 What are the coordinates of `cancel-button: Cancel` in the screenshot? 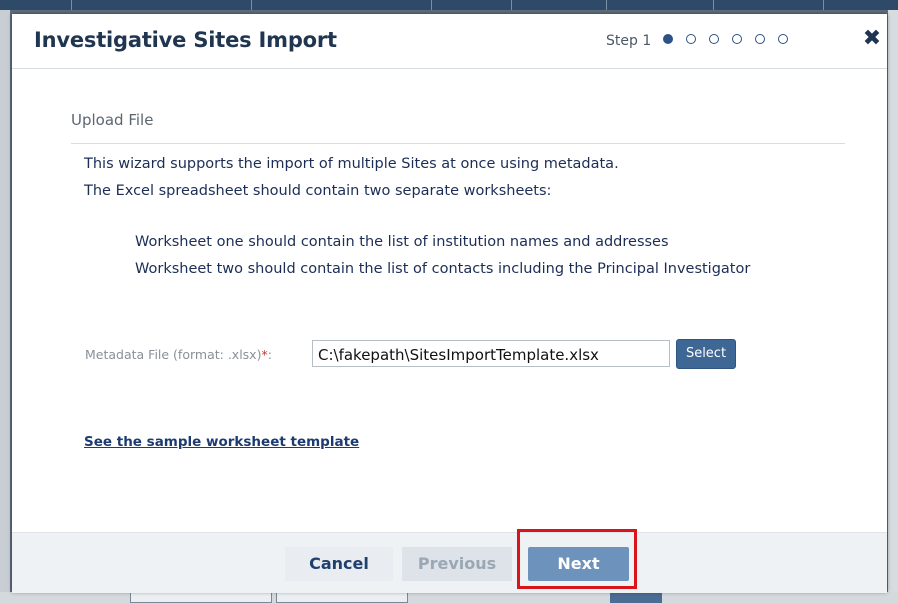 It's located at (339, 564).